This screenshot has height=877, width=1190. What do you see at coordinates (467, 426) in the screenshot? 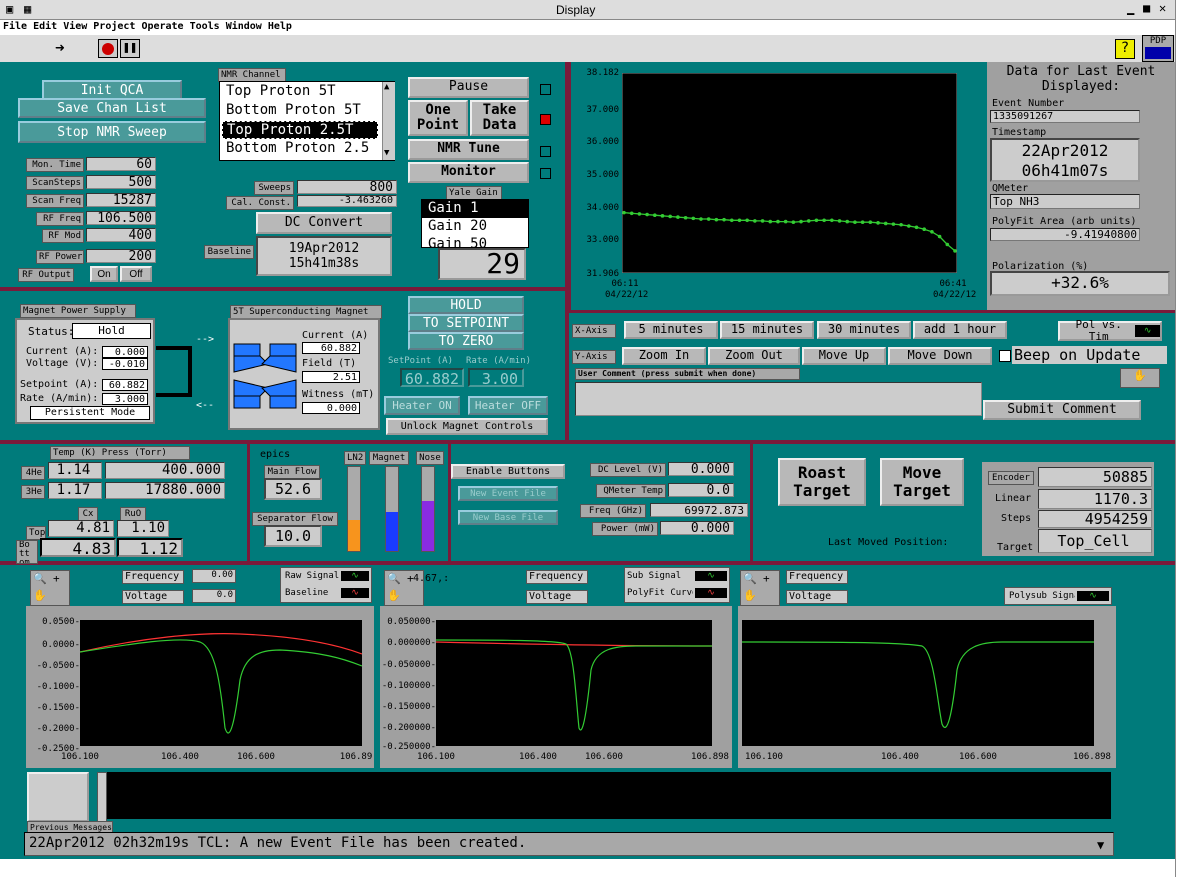
I see `unlock-magnet-button: Unlock Magnet Controls` at bounding box center [467, 426].